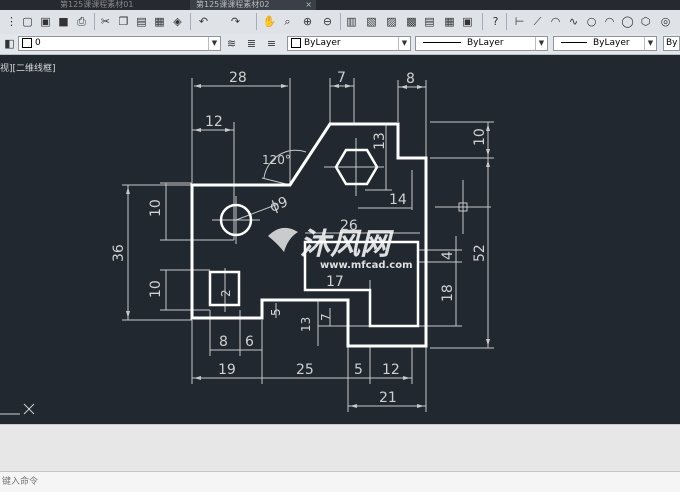 The height and width of the screenshot is (492, 680). What do you see at coordinates (665, 21) in the screenshot?
I see `revision-cloud-icon: ◎` at bounding box center [665, 21].